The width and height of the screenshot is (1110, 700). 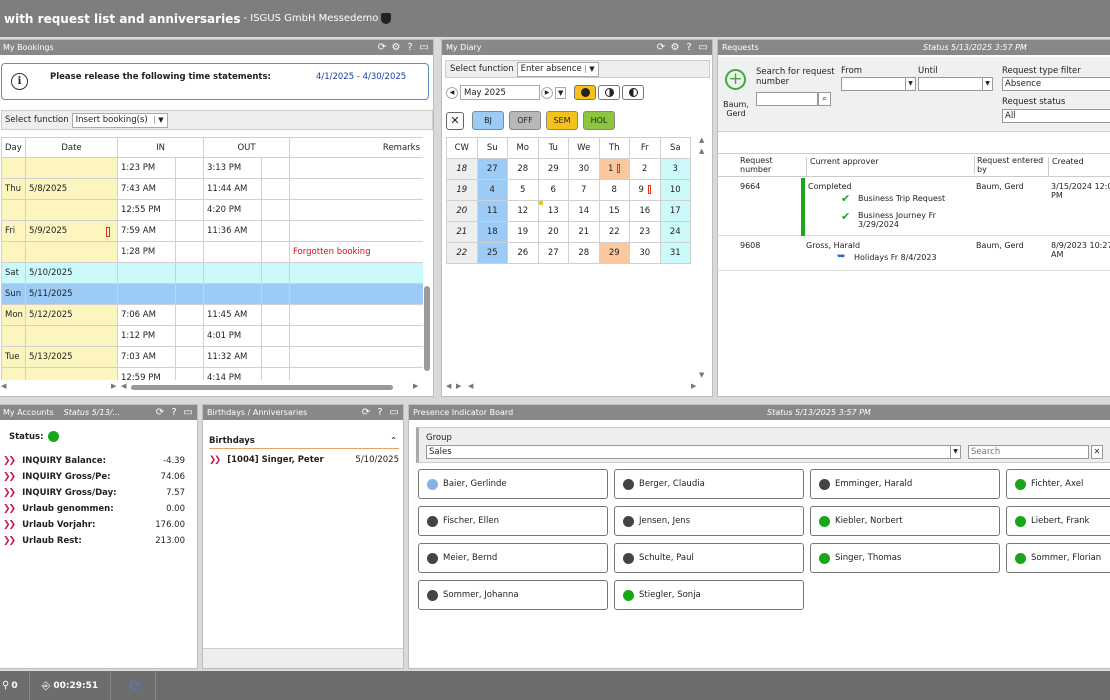 What do you see at coordinates (492, 232) in the screenshot?
I see `calendar-day: 18` at bounding box center [492, 232].